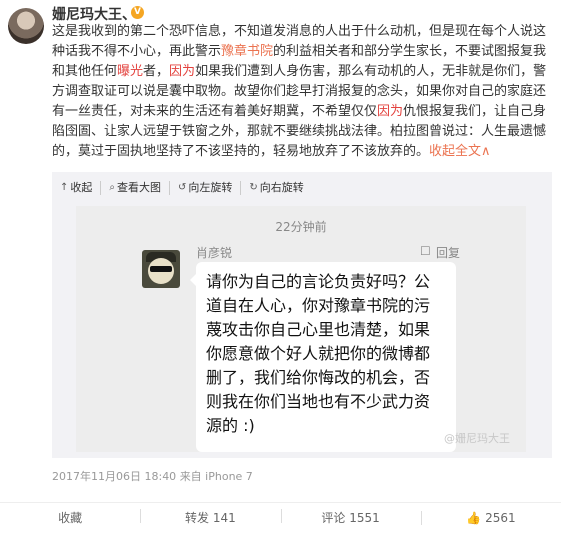 This screenshot has width=561, height=541. I want to click on like-count: 2561, so click(500, 517).